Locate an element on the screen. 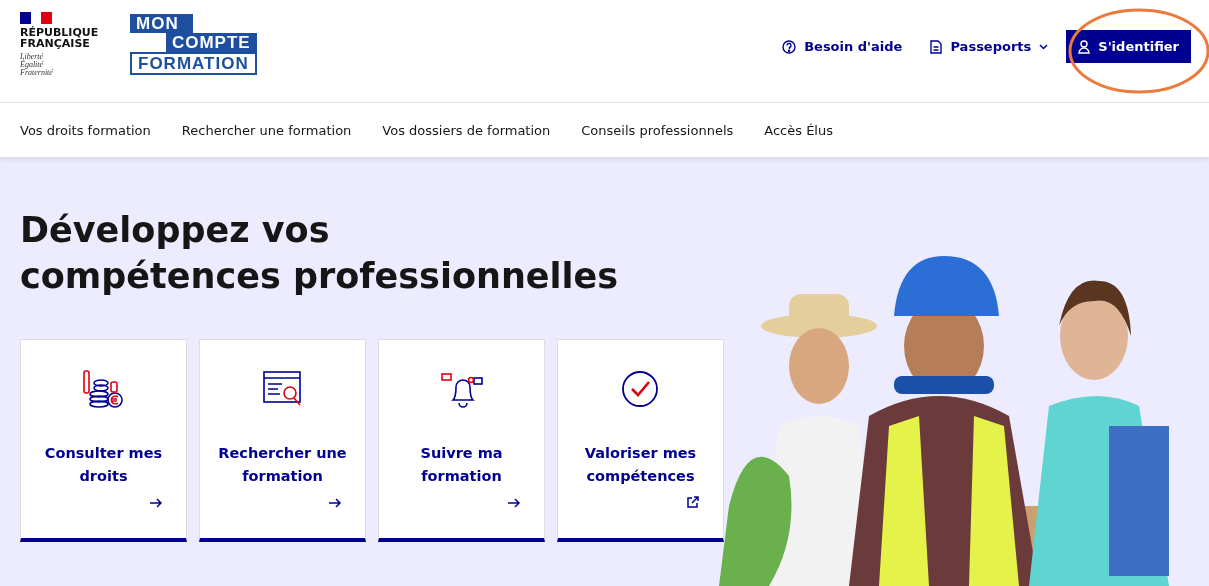  external-link-icon is located at coordinates (693, 502).